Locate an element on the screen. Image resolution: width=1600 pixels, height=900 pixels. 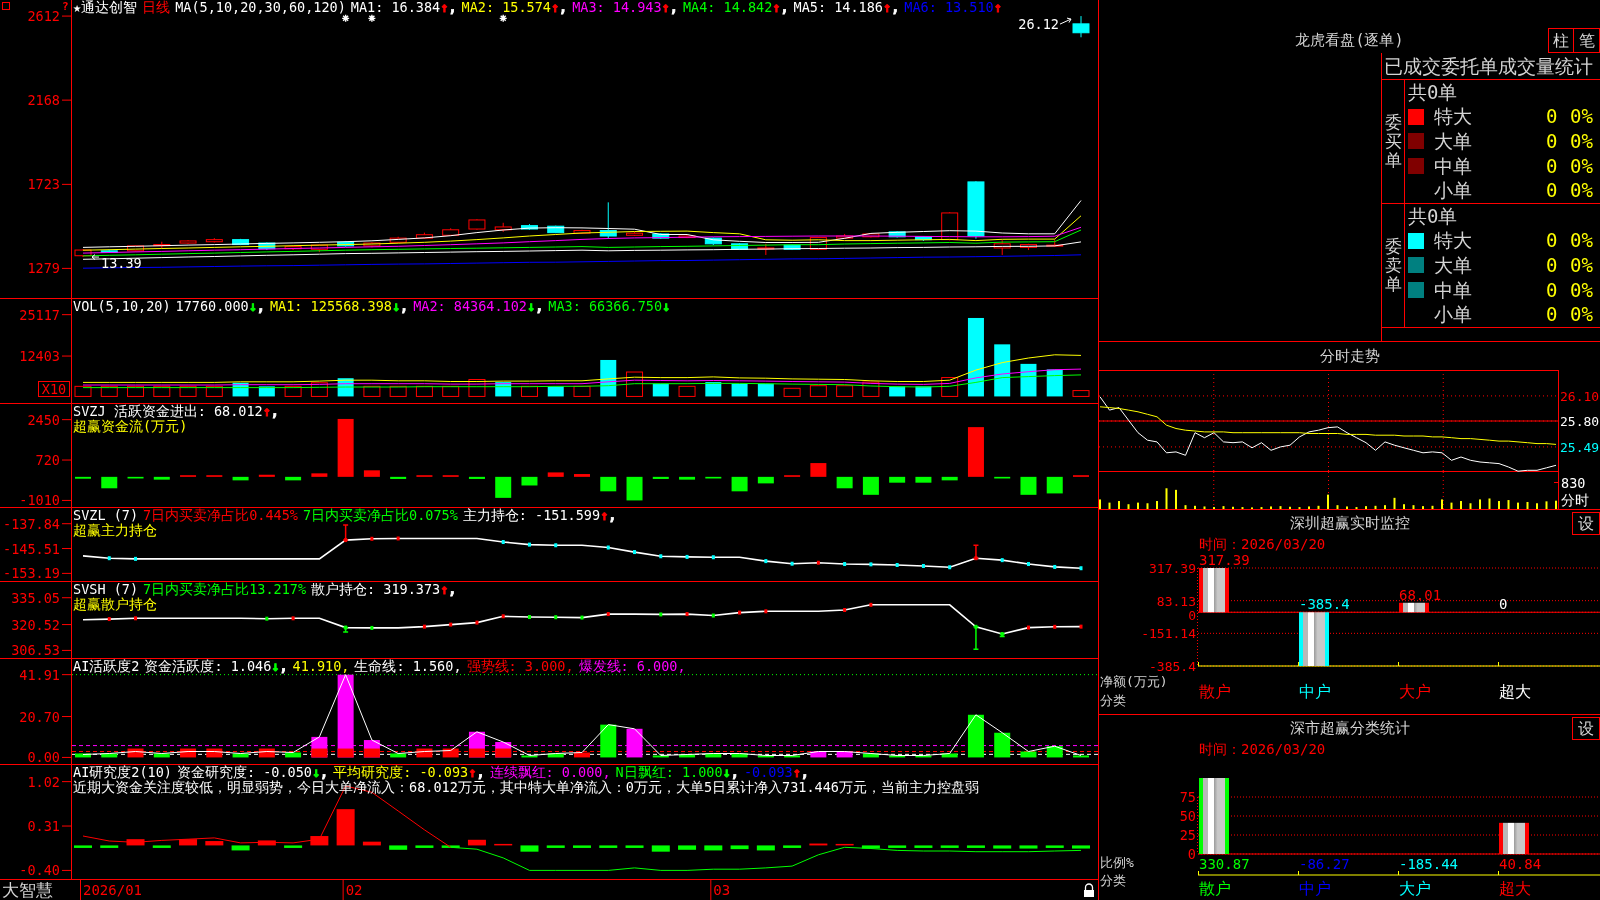
axis-label: 25.49 is located at coordinates (1580, 447).